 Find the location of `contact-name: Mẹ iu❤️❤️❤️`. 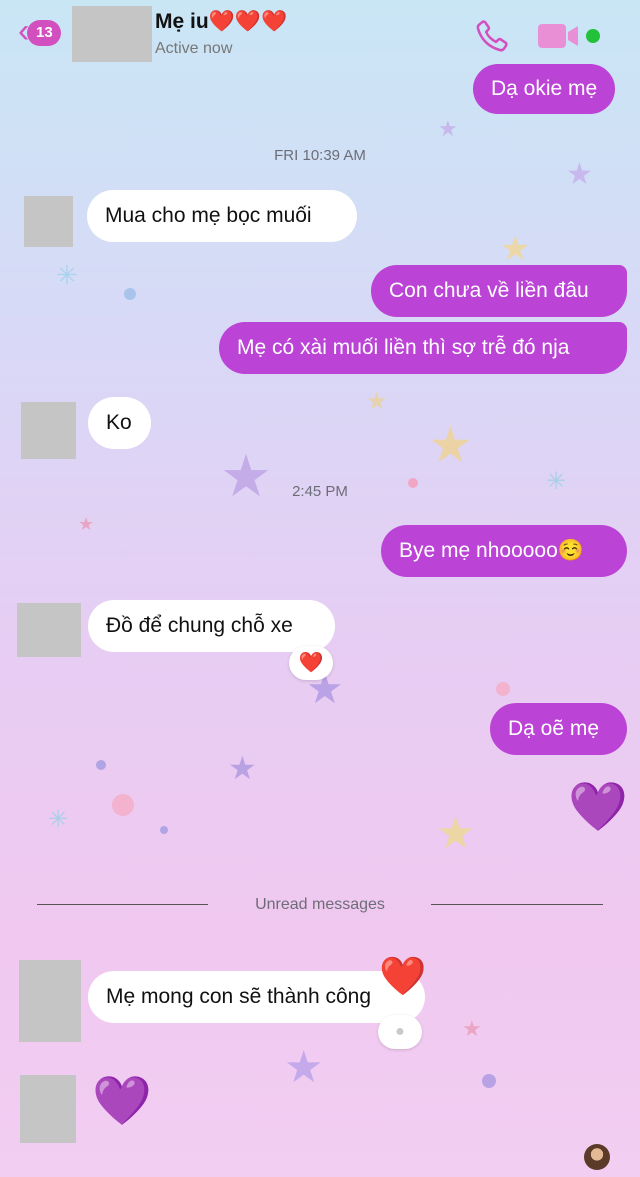

contact-name: Mẹ iu❤️❤️❤️ is located at coordinates (221, 22).